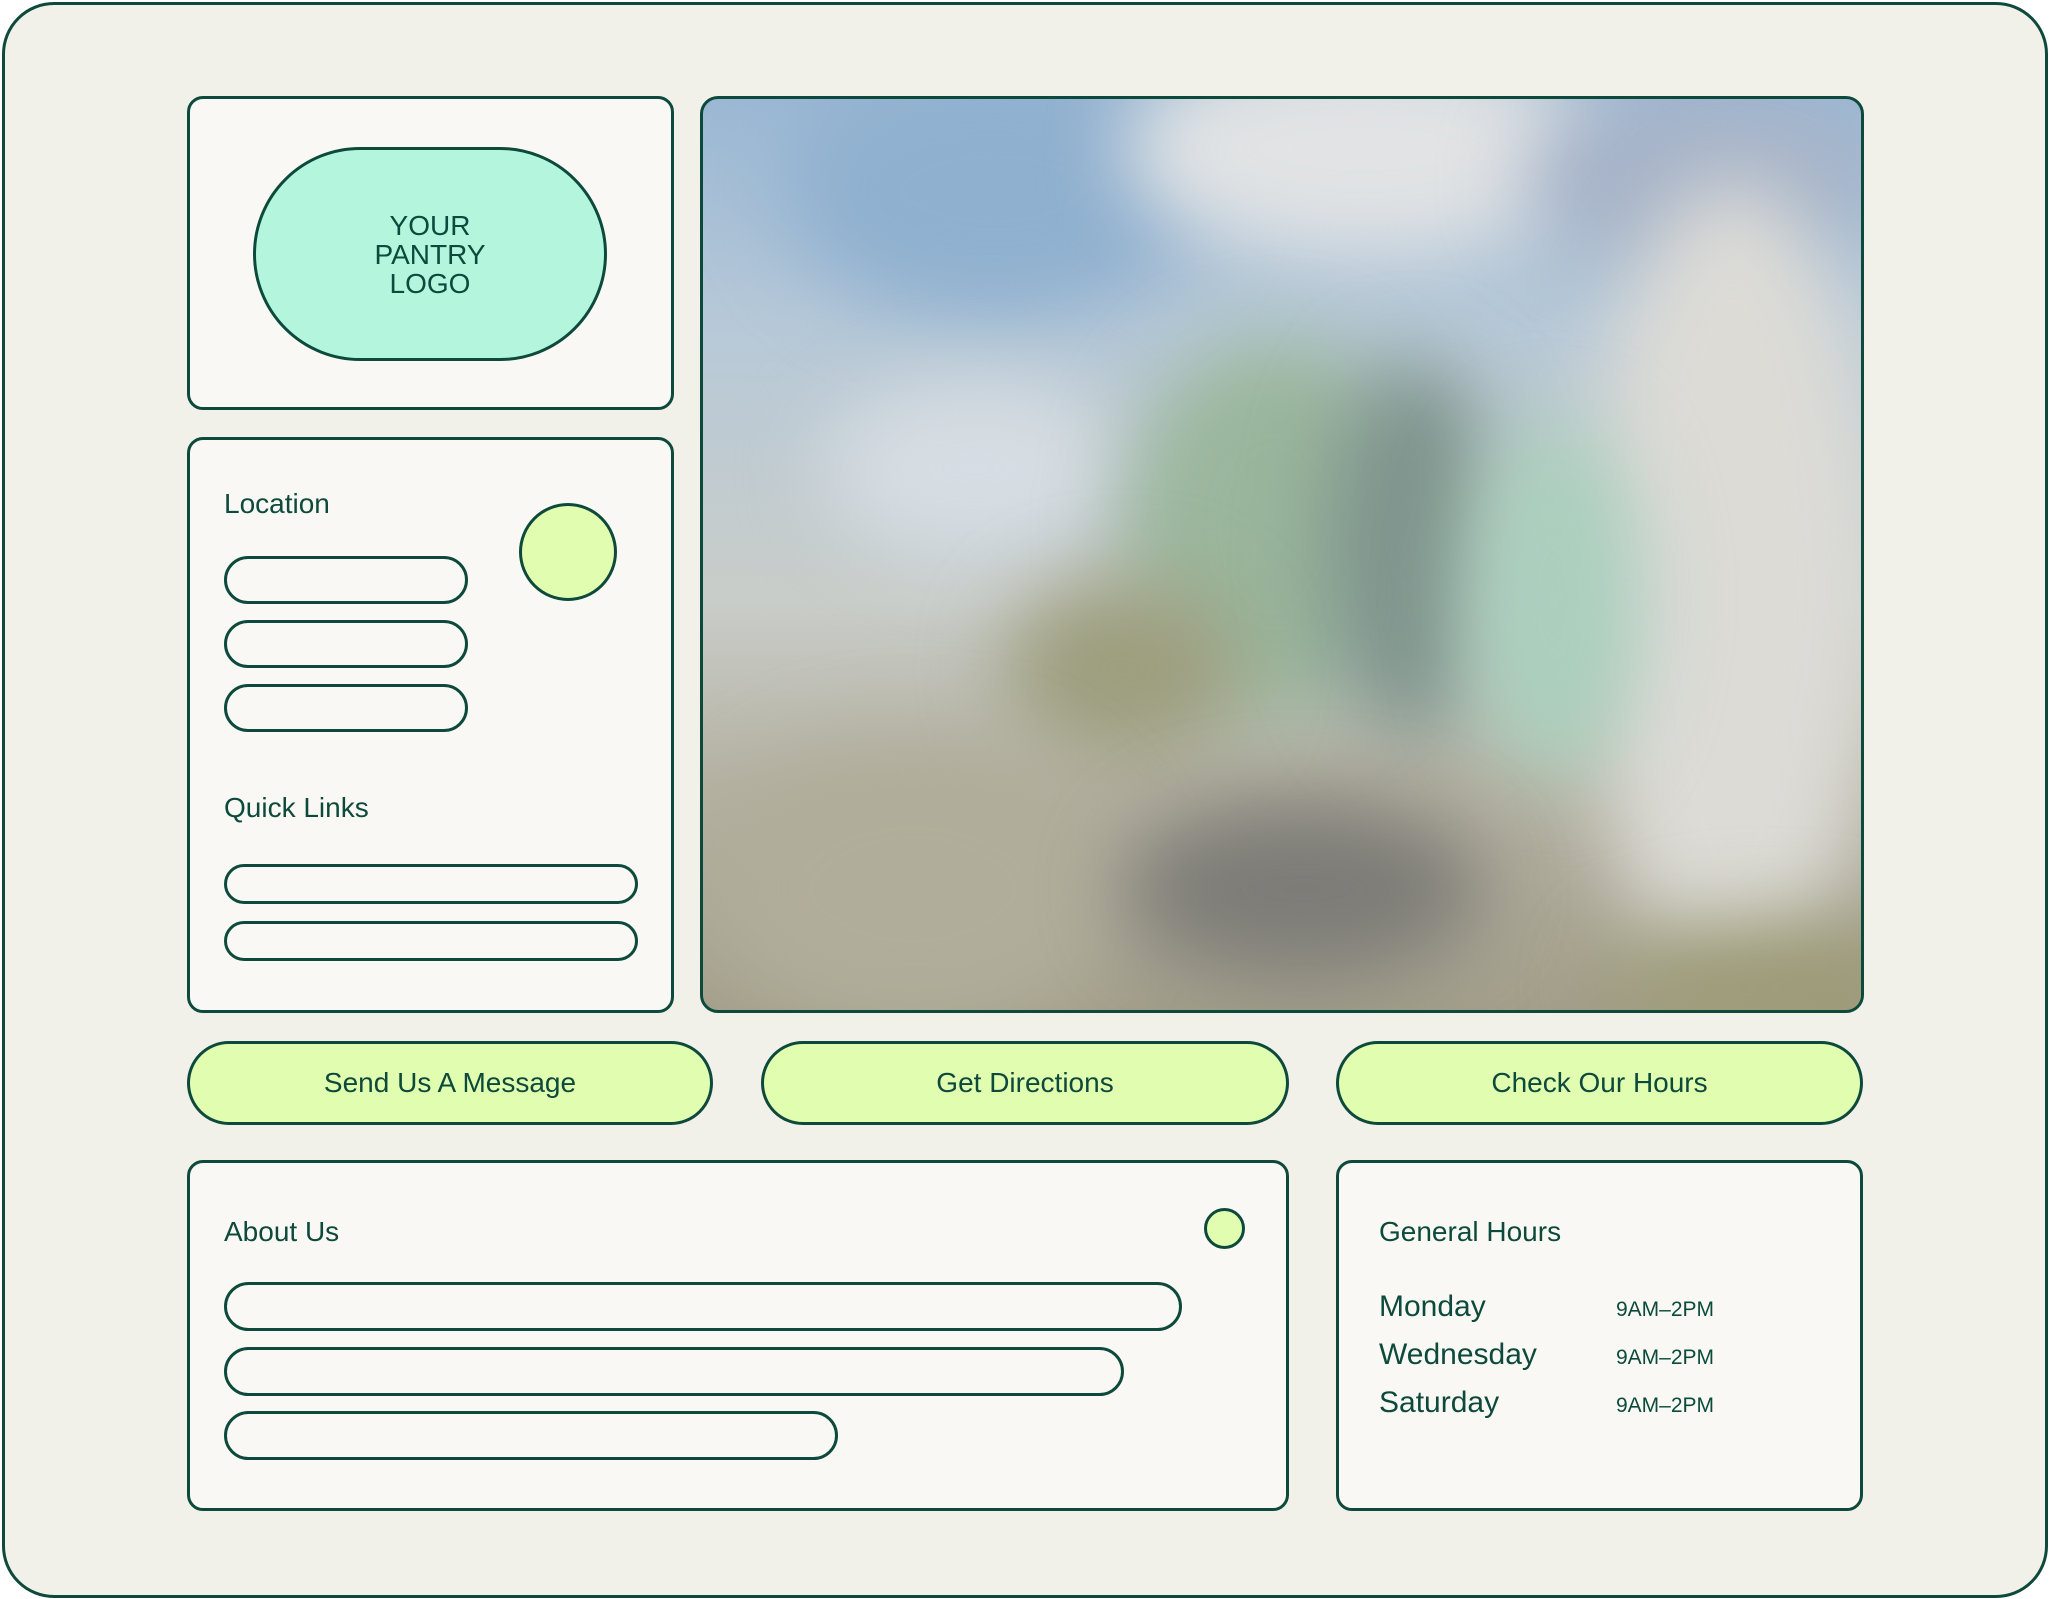  What do you see at coordinates (1432, 1306) in the screenshot?
I see `hours-day: Monday` at bounding box center [1432, 1306].